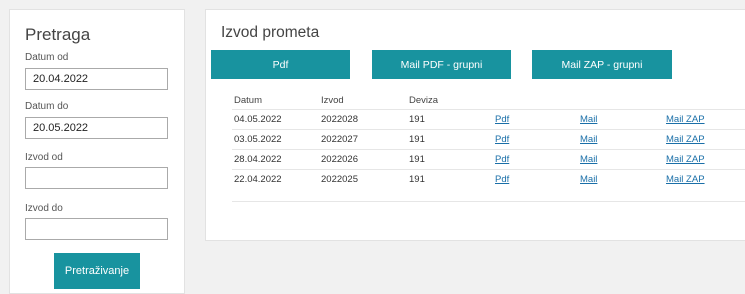 The height and width of the screenshot is (294, 745). Describe the element at coordinates (44, 208) in the screenshot. I see `statement-to-label: Izvod do` at that location.